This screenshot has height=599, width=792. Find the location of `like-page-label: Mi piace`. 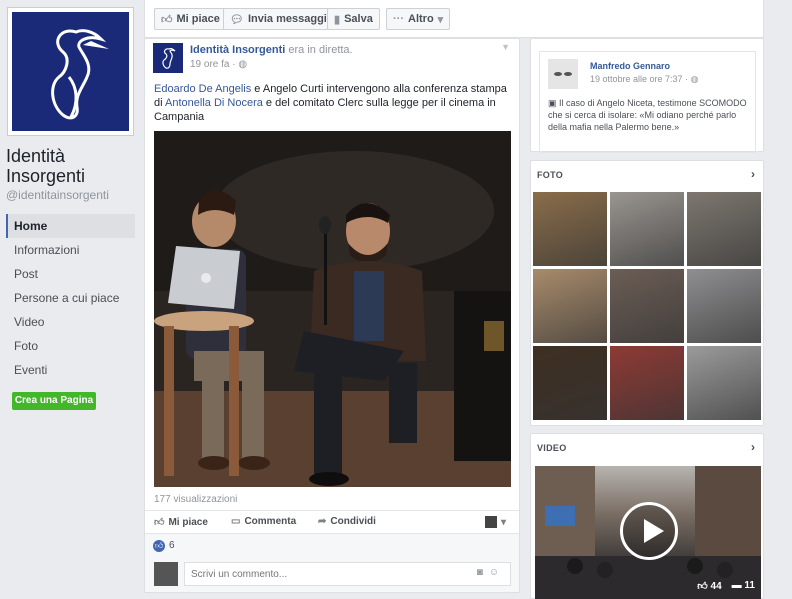

like-page-label: Mi piace is located at coordinates (198, 19).